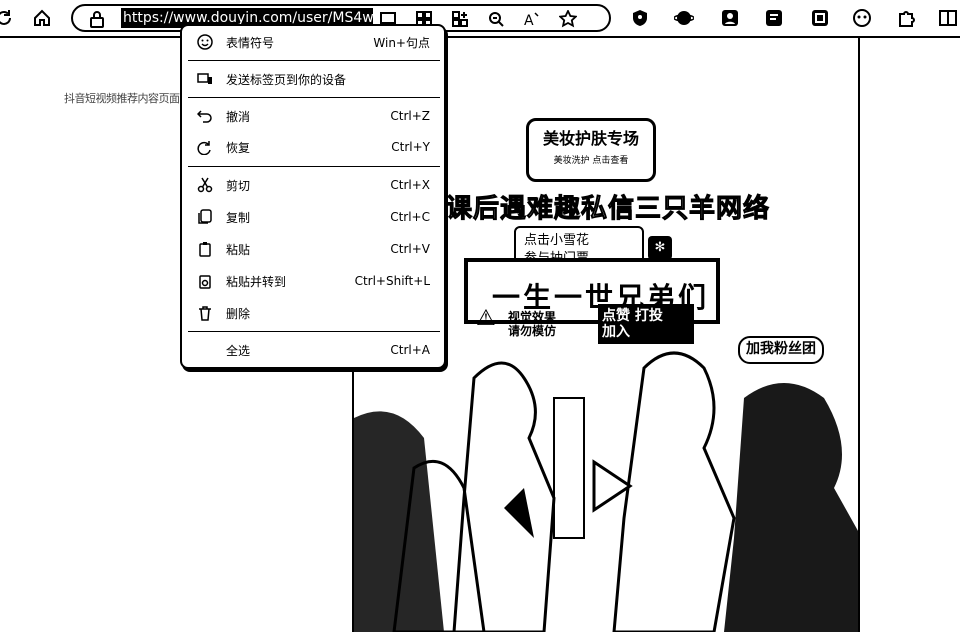  What do you see at coordinates (238, 185) in the screenshot?
I see `menu-label: 剪切` at bounding box center [238, 185].